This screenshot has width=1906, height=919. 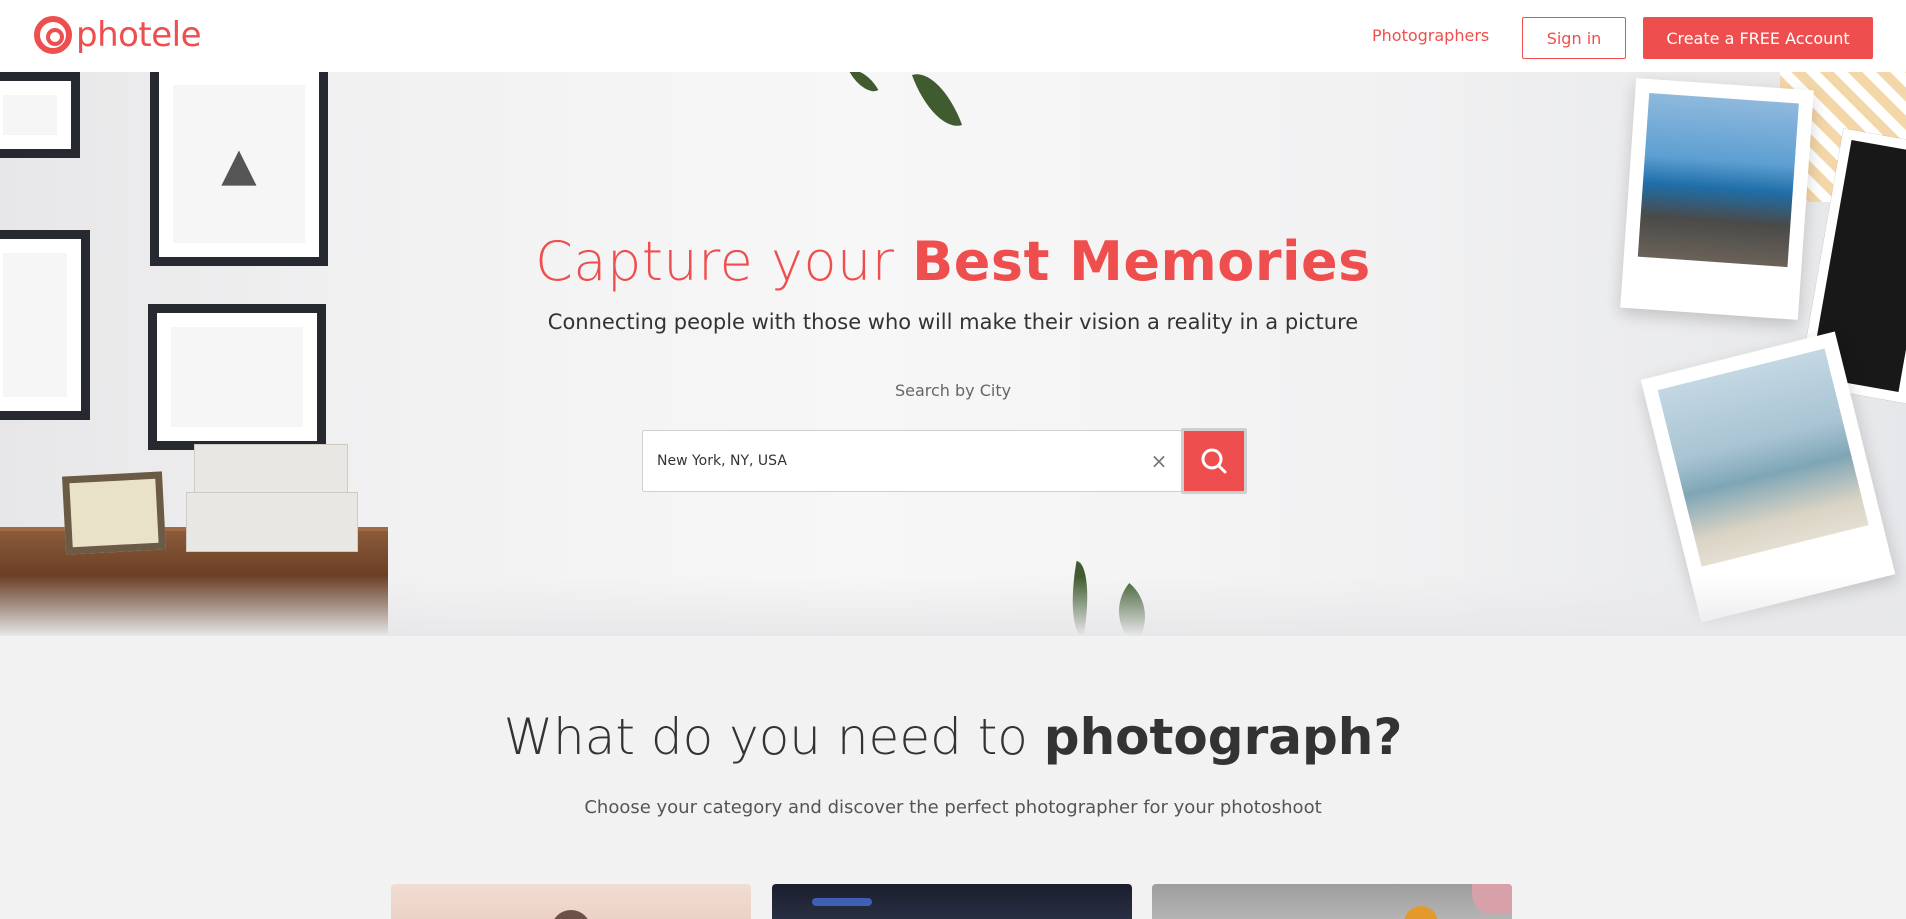 What do you see at coordinates (272, 522) in the screenshot?
I see `storage-box-bottom` at bounding box center [272, 522].